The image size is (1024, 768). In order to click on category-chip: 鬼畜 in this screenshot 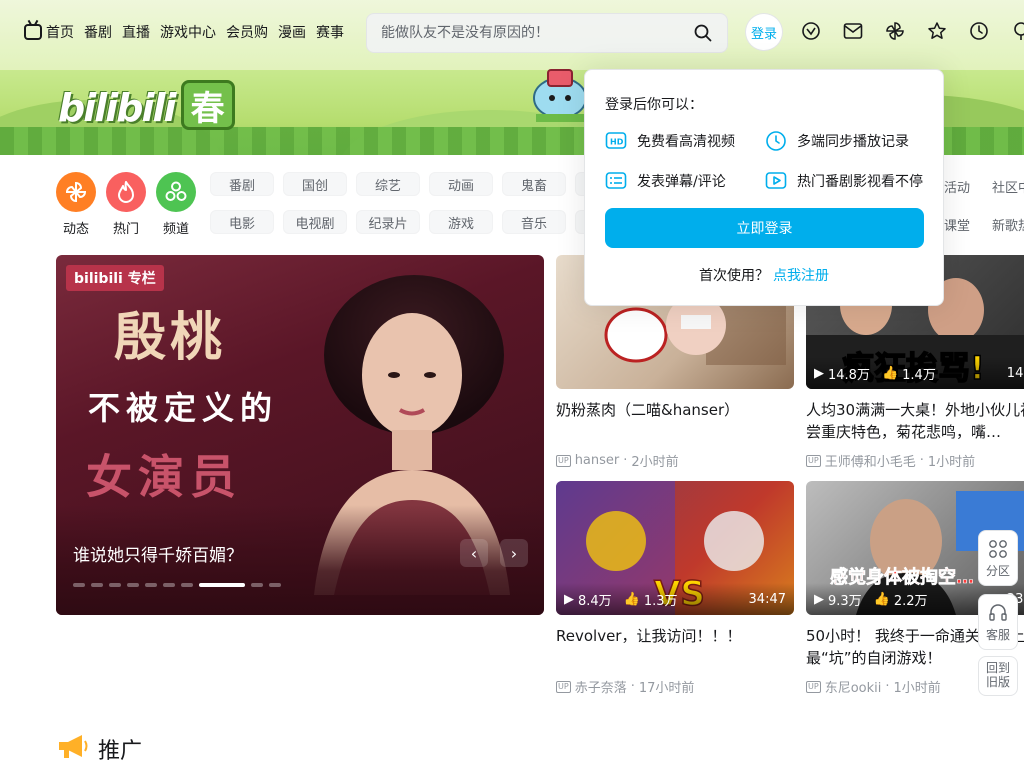, I will do `click(534, 184)`.